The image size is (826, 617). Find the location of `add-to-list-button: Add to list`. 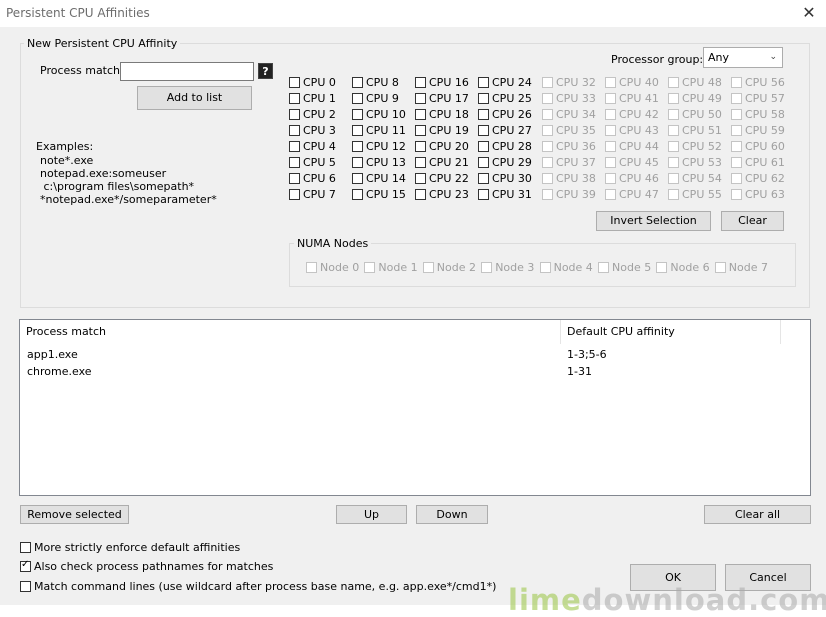

add-to-list-button: Add to list is located at coordinates (194, 98).